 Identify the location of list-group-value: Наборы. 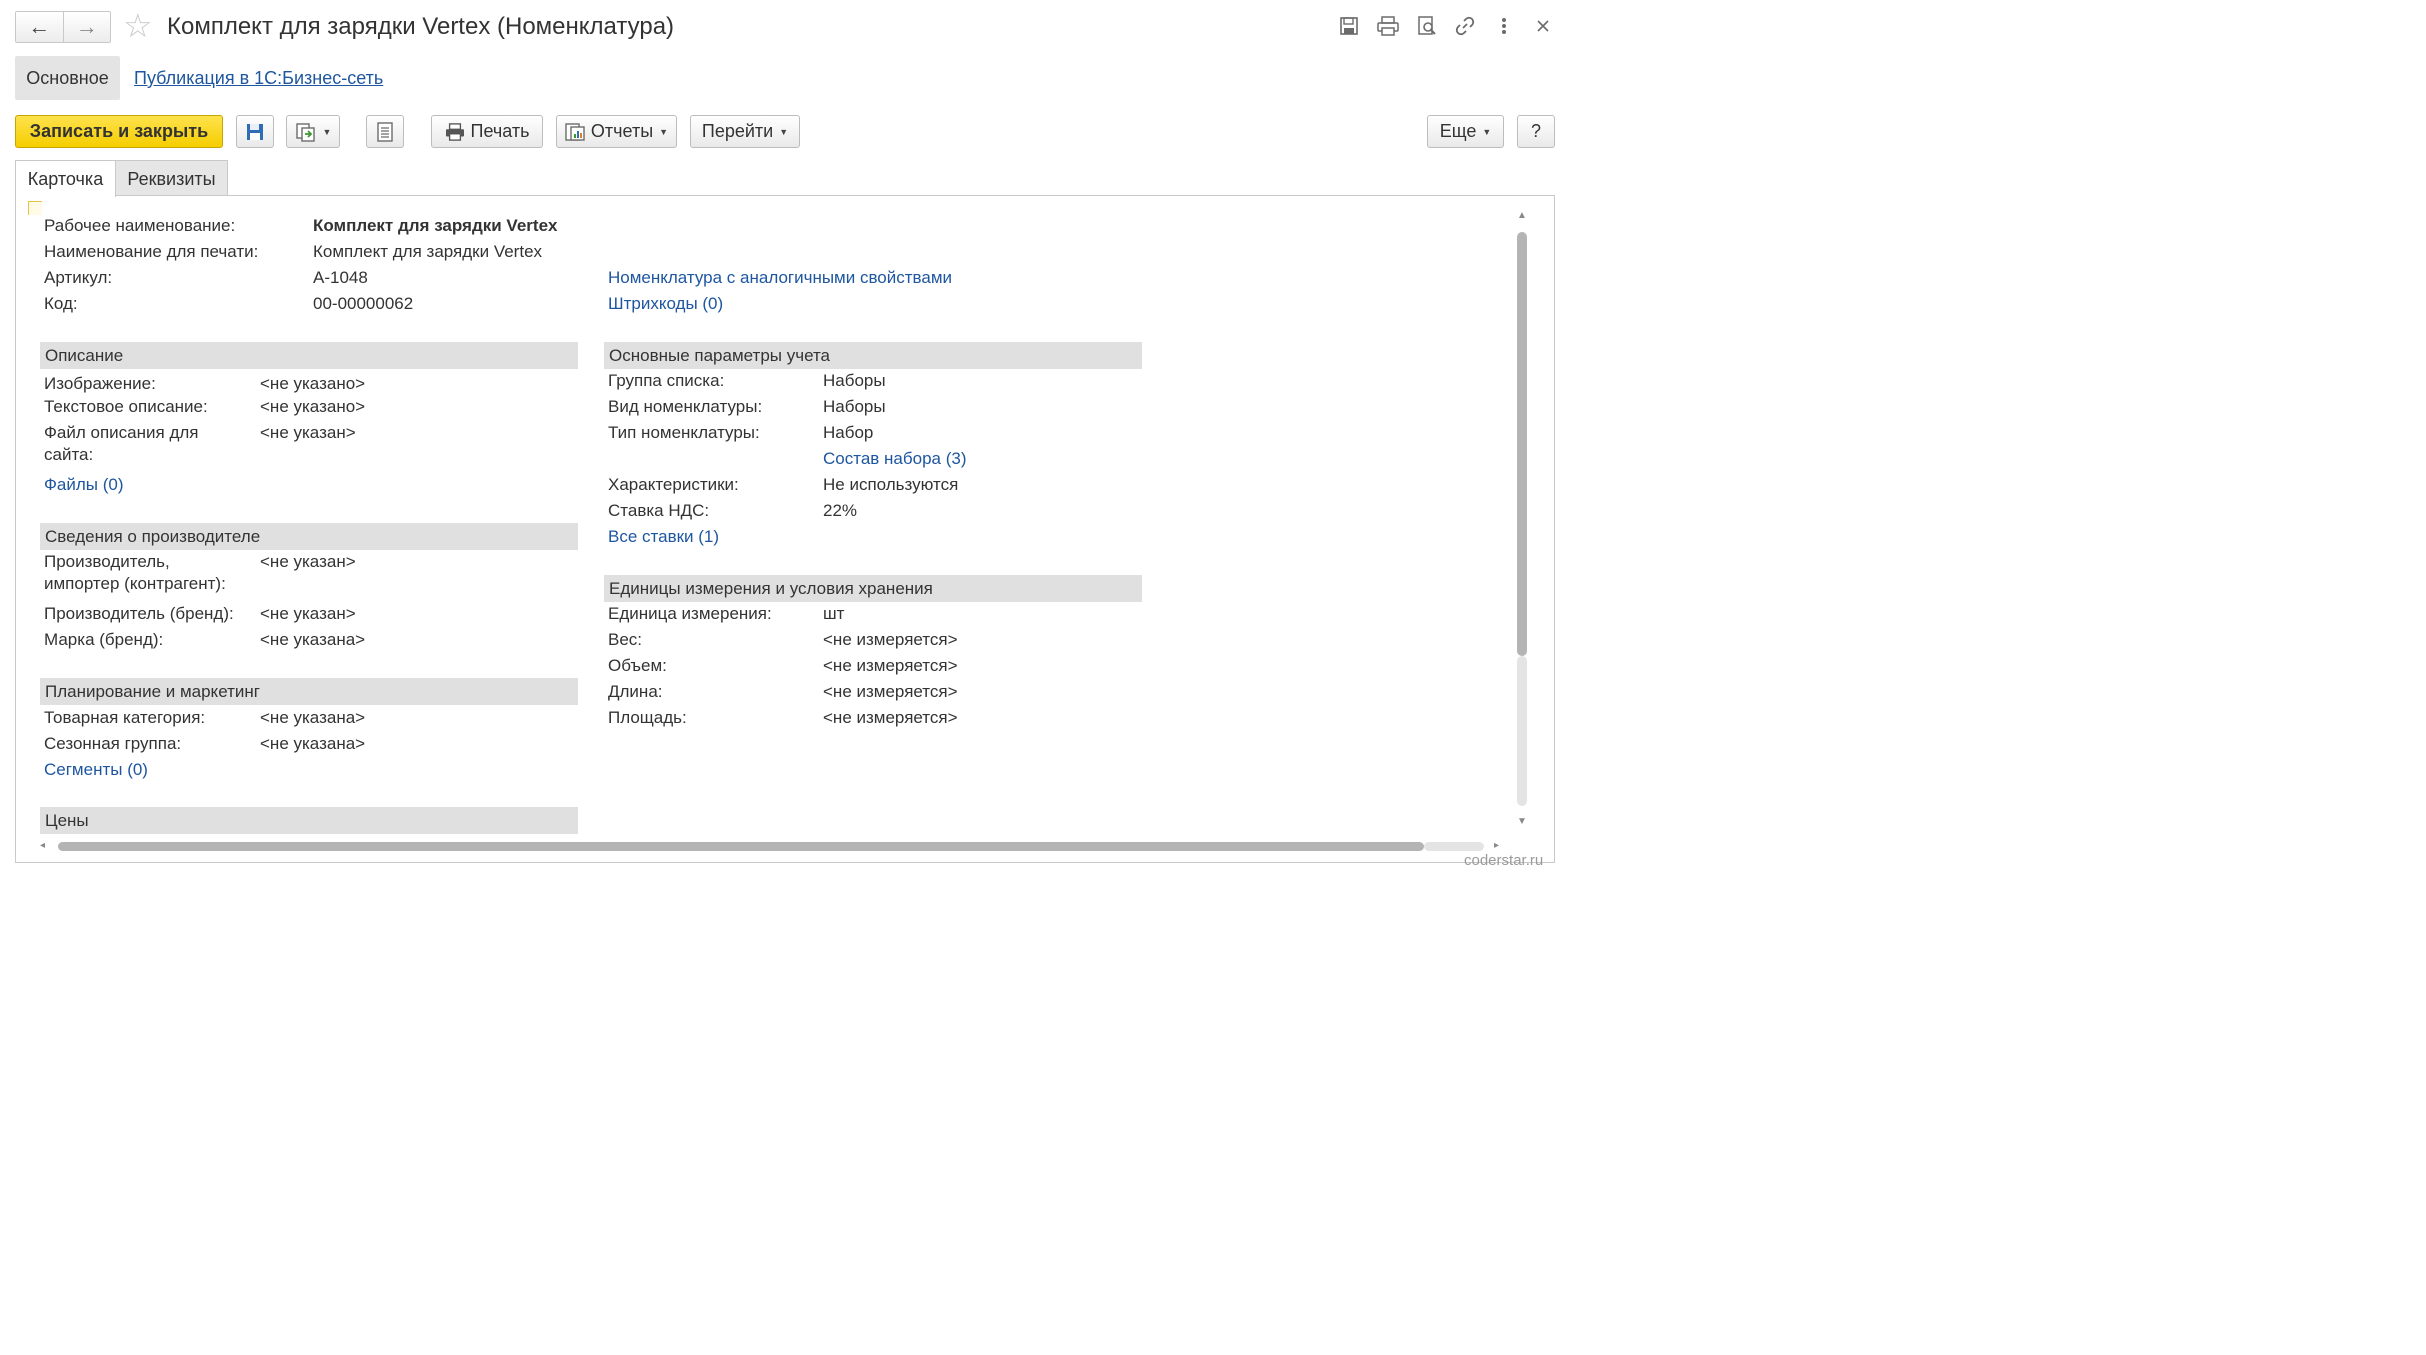
(854, 381).